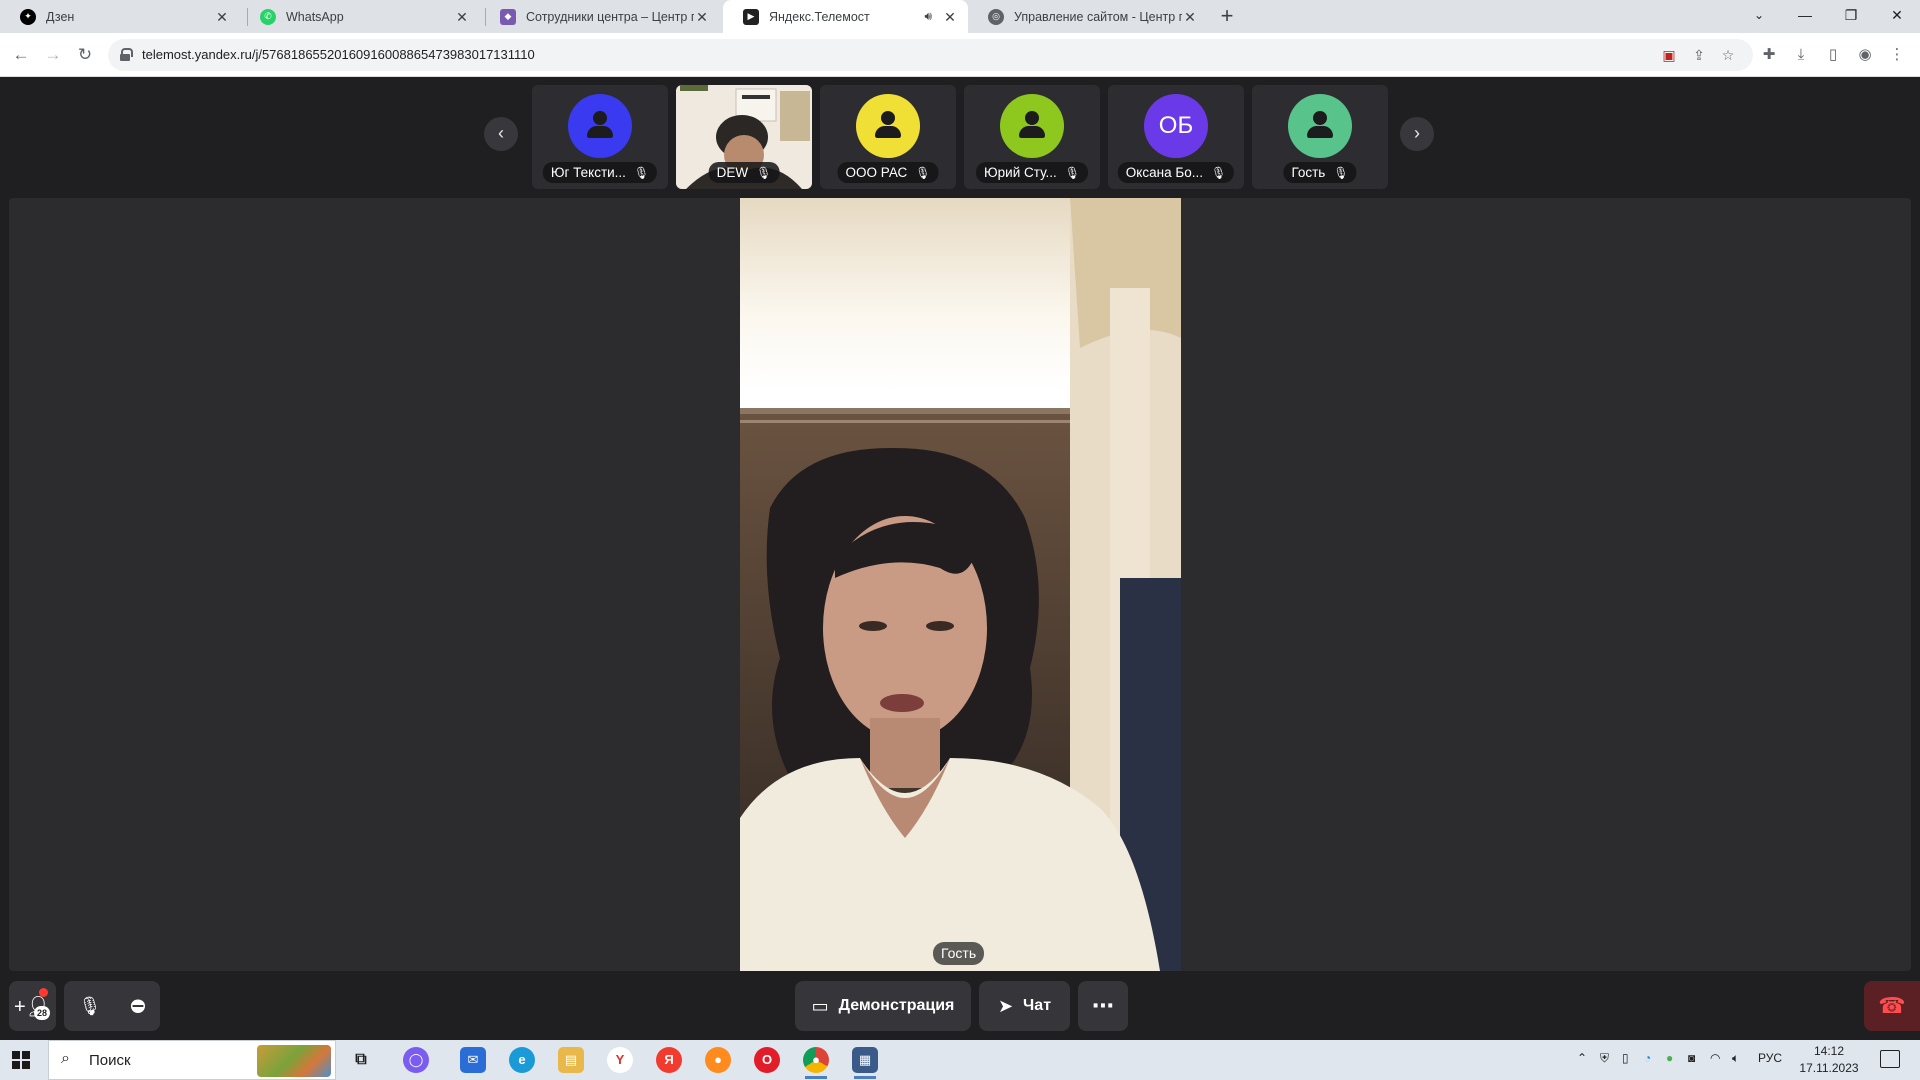  What do you see at coordinates (1769, 55) in the screenshot?
I see `extensions-icon: ✚` at bounding box center [1769, 55].